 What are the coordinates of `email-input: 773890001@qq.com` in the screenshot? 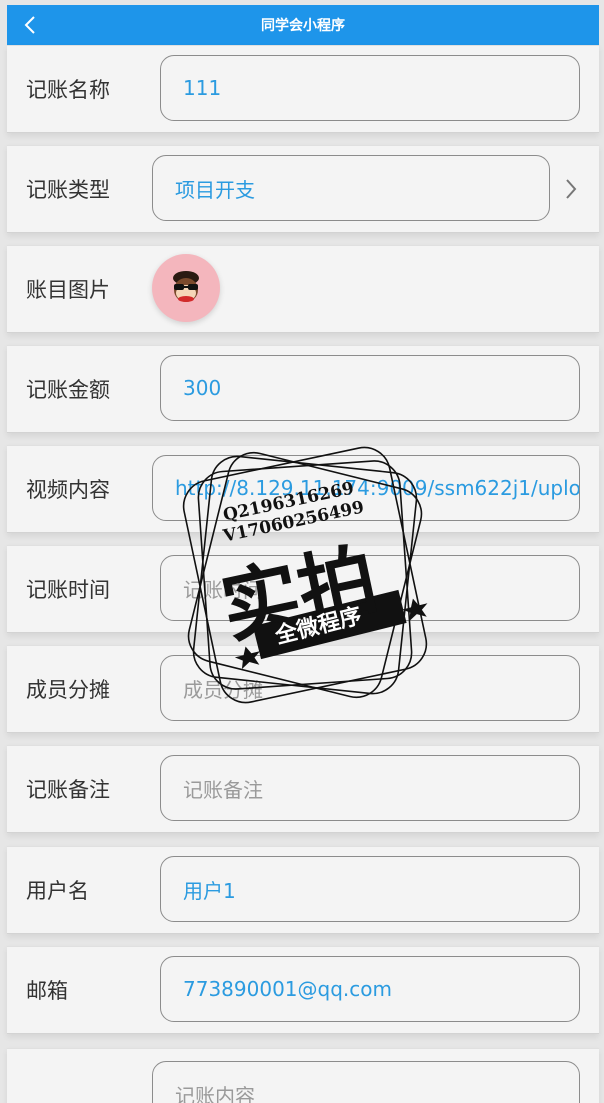 It's located at (370, 989).